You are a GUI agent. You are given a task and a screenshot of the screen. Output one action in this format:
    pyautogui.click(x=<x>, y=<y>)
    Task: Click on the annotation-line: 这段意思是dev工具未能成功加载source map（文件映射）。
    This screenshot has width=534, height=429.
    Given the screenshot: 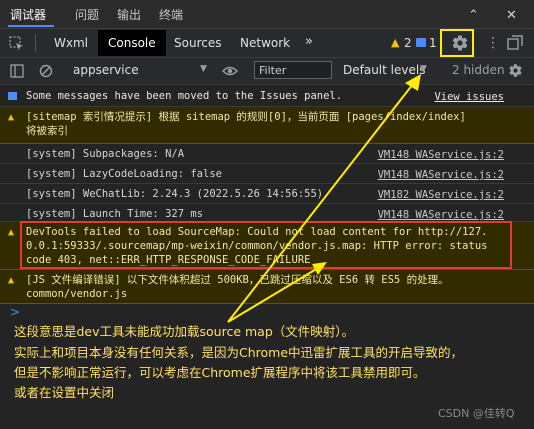 What is the action you would take?
    pyautogui.click(x=184, y=331)
    